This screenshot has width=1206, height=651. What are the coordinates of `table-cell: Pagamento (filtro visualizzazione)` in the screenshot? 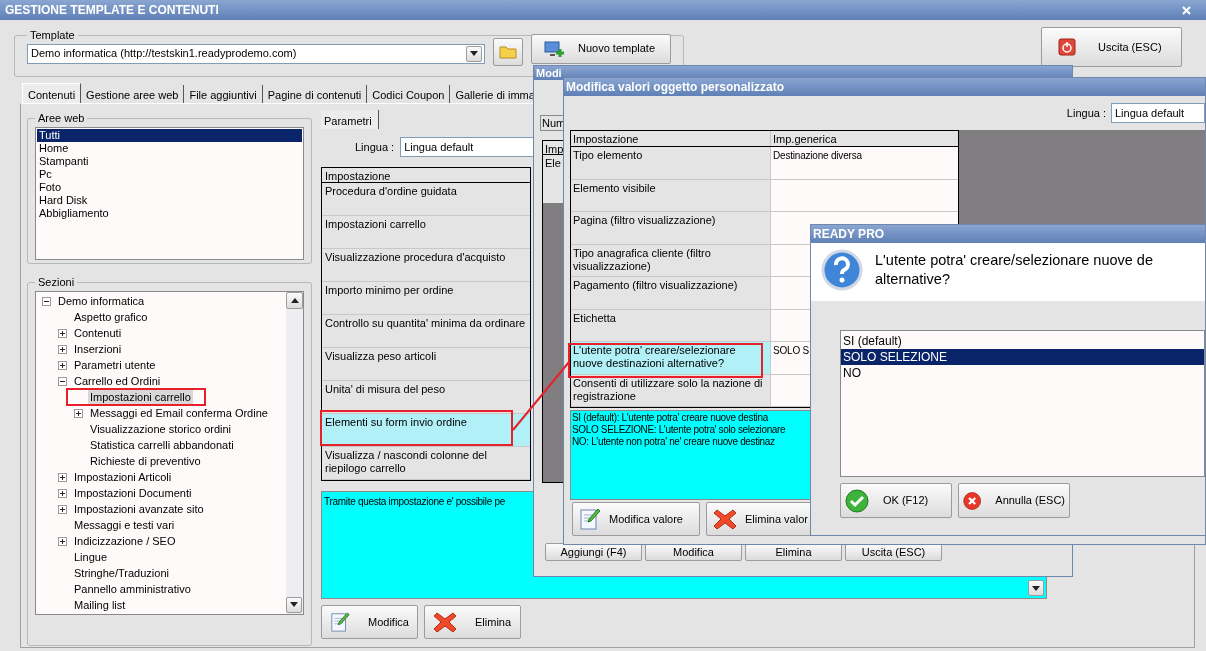 It's located at (671, 293).